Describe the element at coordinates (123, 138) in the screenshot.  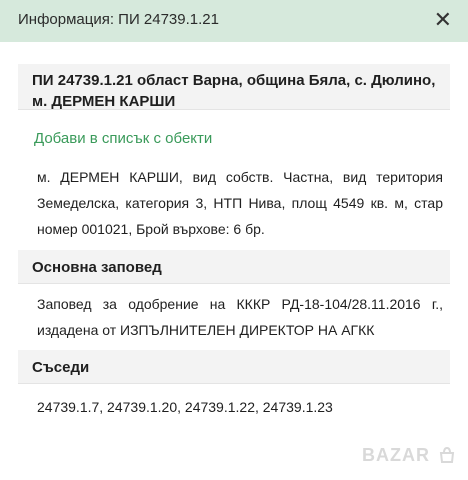
I see `add-to-list-link: Добави в списък с обекти` at that location.